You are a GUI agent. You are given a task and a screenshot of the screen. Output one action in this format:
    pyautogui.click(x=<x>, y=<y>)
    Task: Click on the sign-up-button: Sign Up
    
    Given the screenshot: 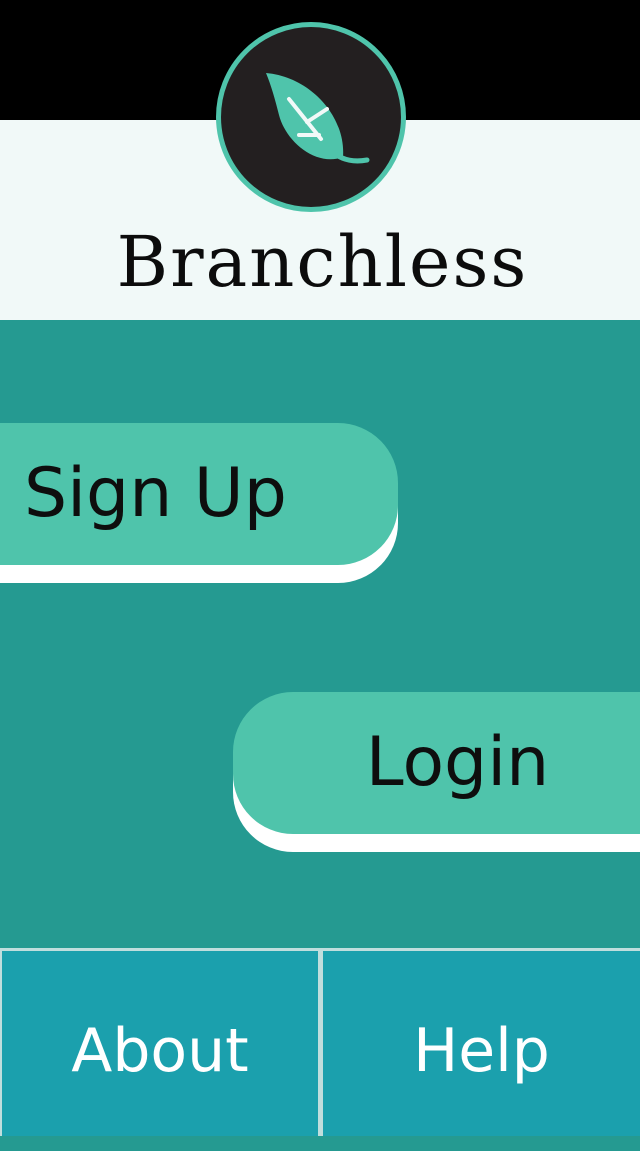 What is the action you would take?
    pyautogui.click(x=199, y=494)
    